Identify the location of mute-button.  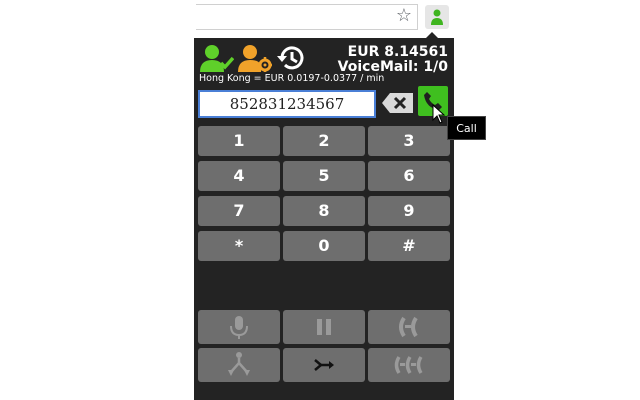
(239, 327).